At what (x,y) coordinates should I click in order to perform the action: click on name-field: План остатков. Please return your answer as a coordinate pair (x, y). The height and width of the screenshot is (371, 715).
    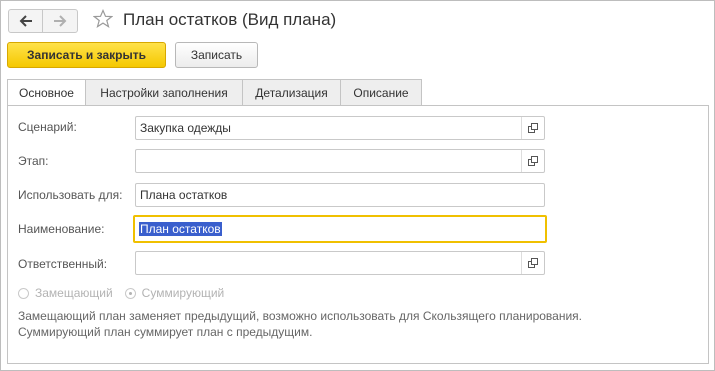
    Looking at the image, I should click on (340, 229).